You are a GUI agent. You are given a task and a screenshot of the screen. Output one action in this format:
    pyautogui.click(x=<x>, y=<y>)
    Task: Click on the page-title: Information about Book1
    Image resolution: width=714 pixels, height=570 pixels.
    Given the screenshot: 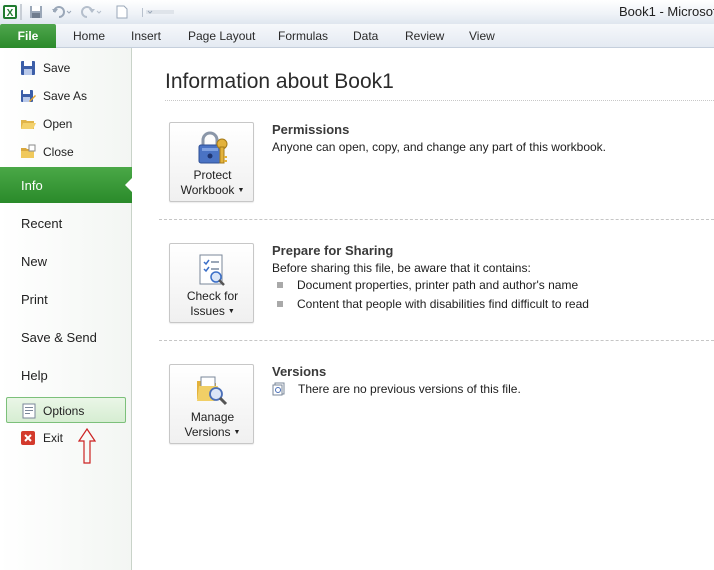 What is the action you would take?
    pyautogui.click(x=279, y=81)
    